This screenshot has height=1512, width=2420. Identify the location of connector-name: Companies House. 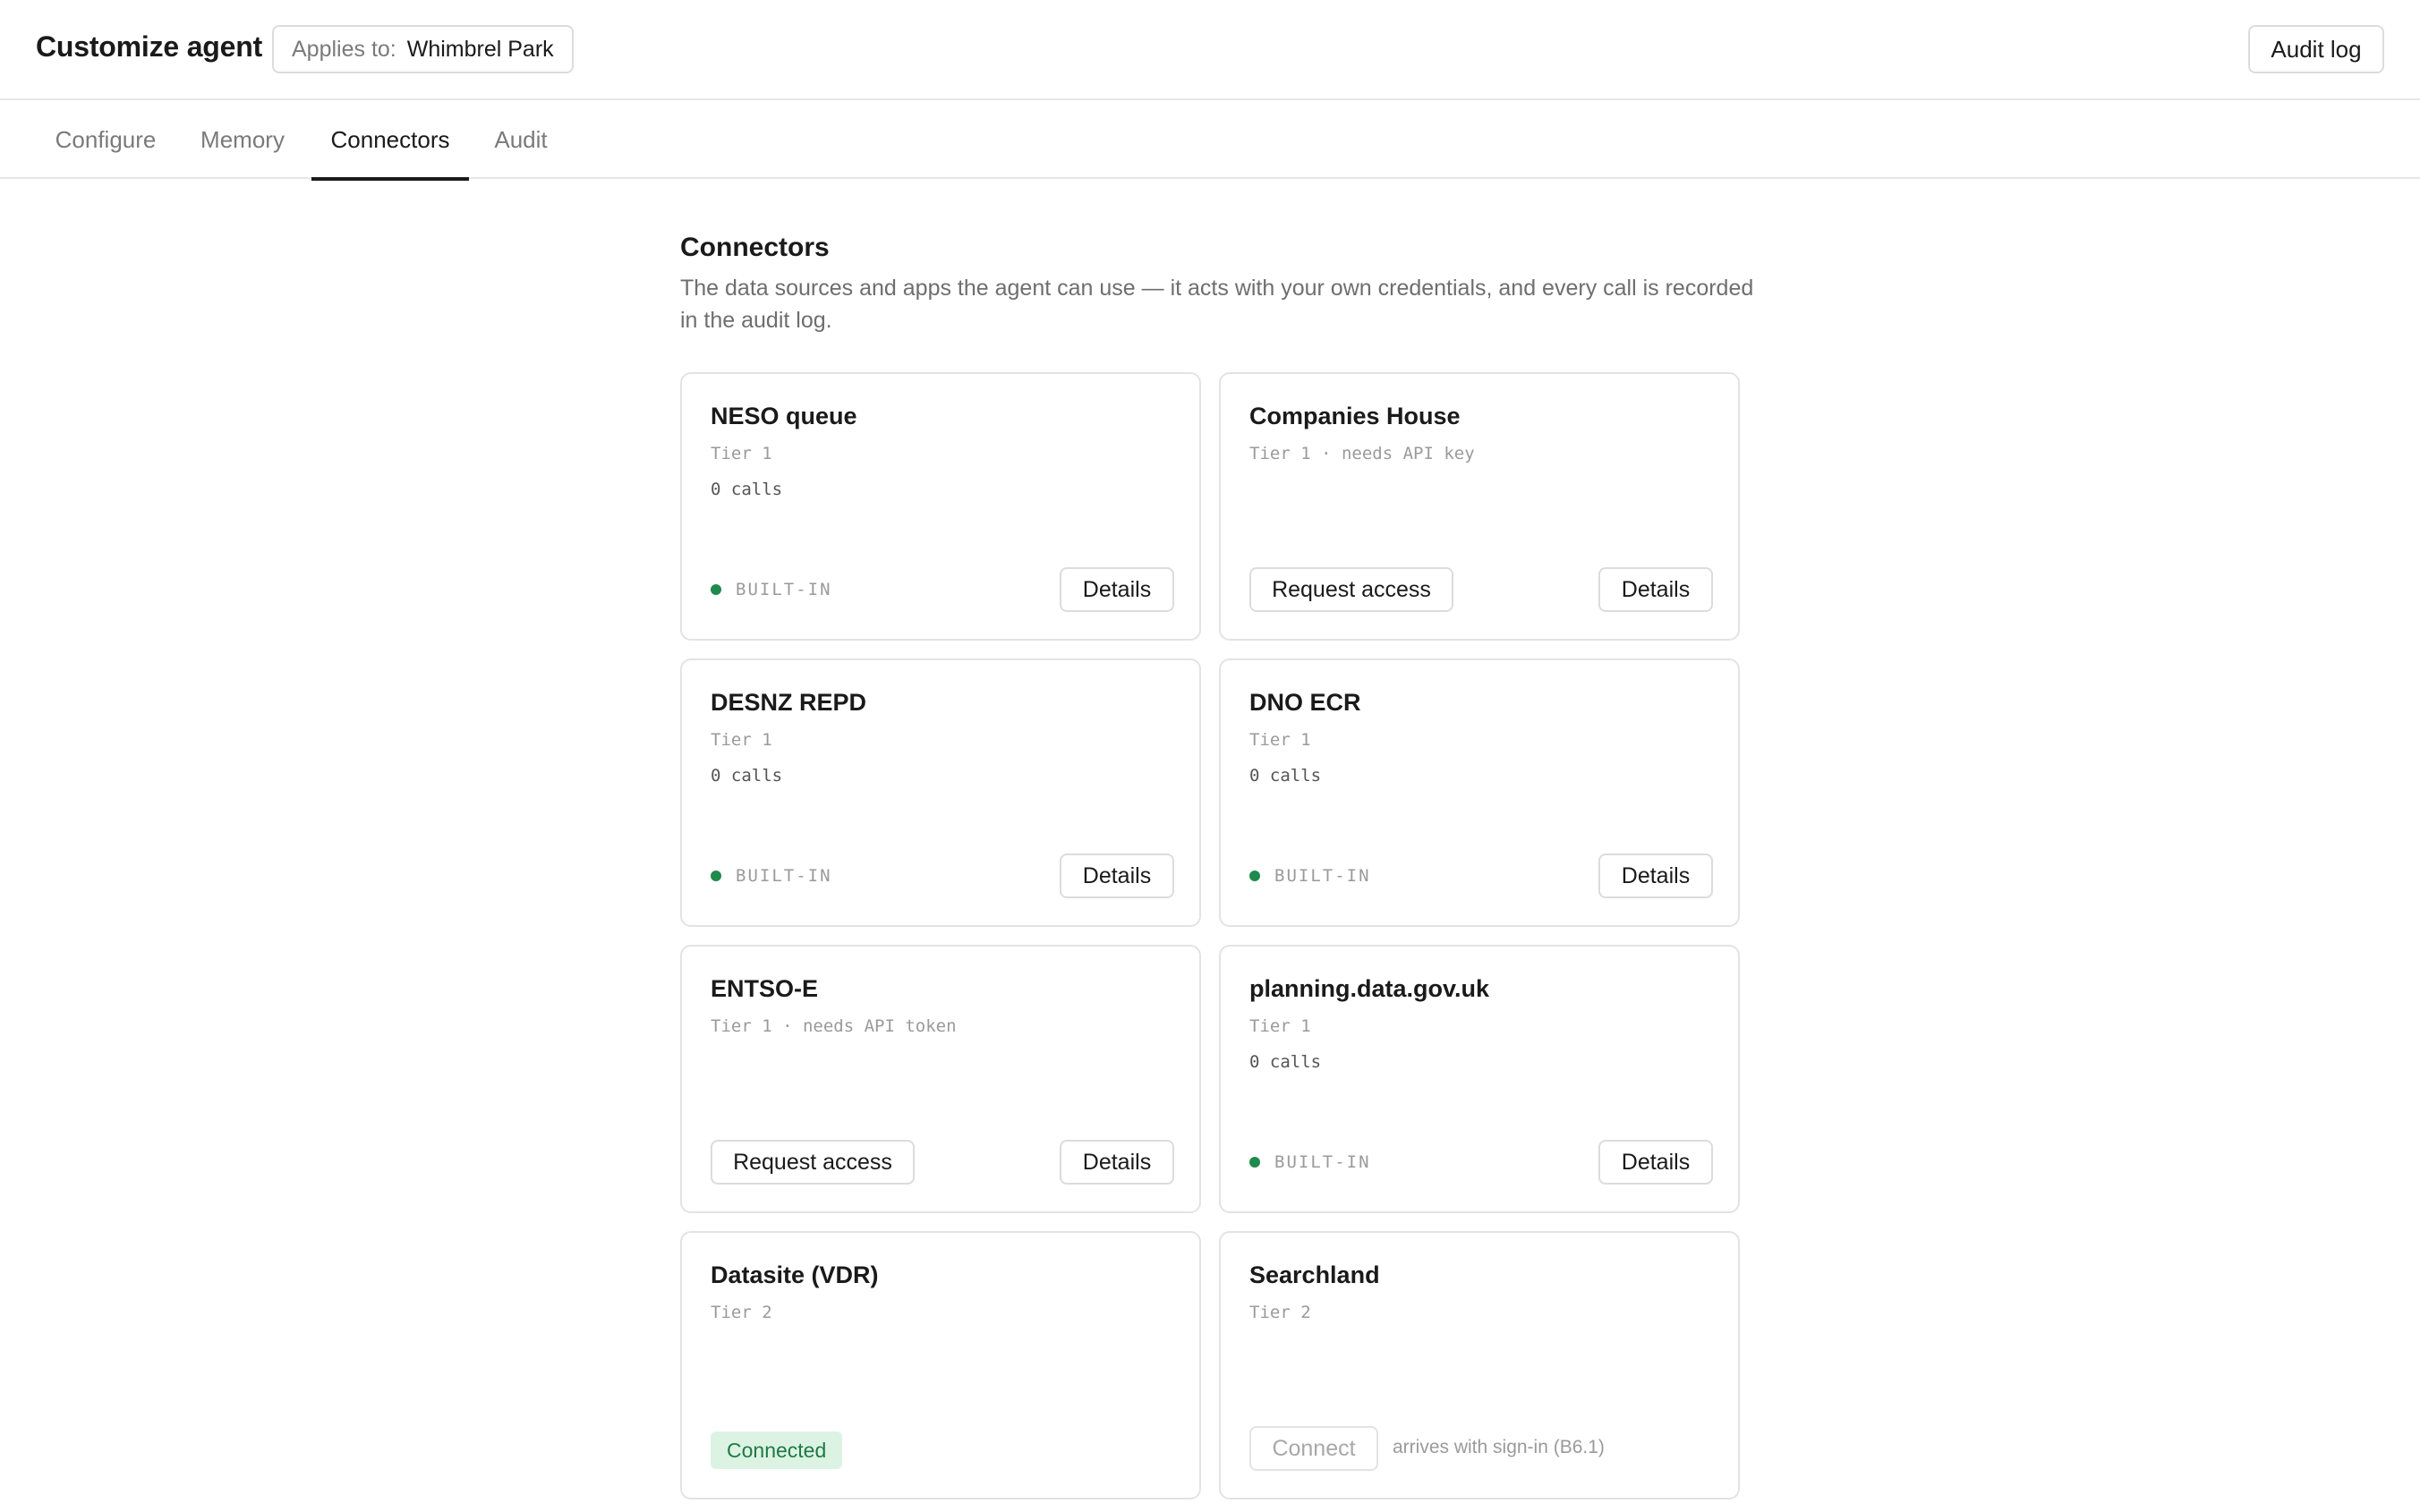
(1355, 416).